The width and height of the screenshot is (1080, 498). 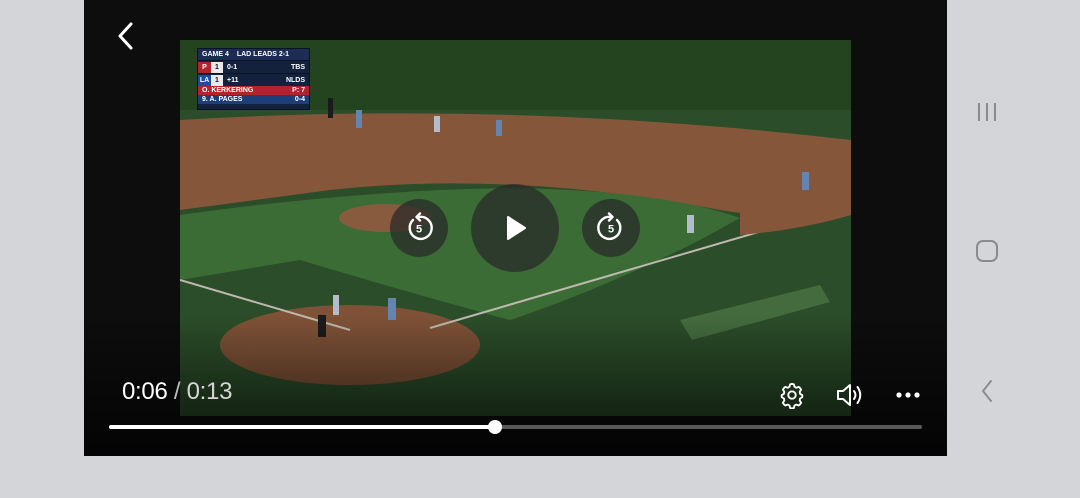 I want to click on forward-button: 5, so click(x=611, y=228).